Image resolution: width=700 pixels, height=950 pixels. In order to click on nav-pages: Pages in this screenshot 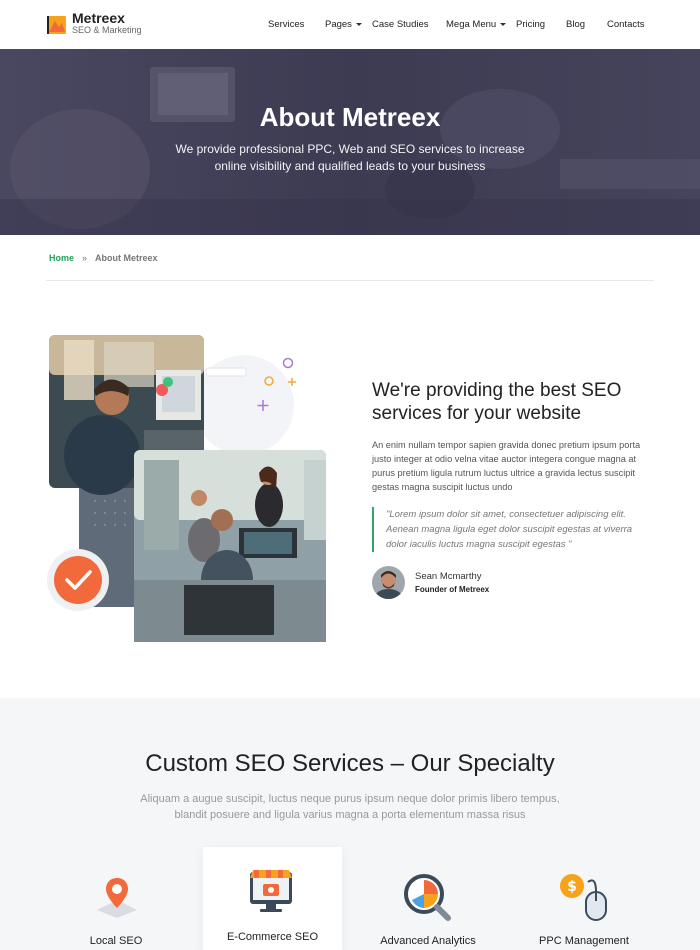, I will do `click(343, 24)`.